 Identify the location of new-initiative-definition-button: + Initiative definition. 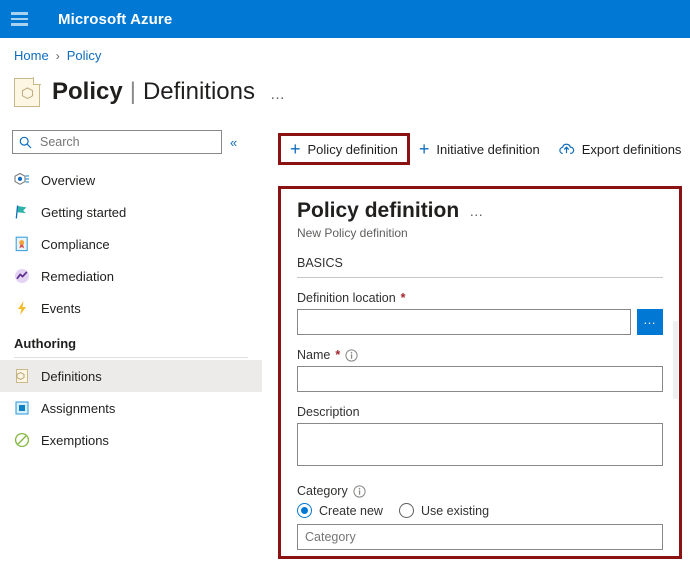
(479, 149).